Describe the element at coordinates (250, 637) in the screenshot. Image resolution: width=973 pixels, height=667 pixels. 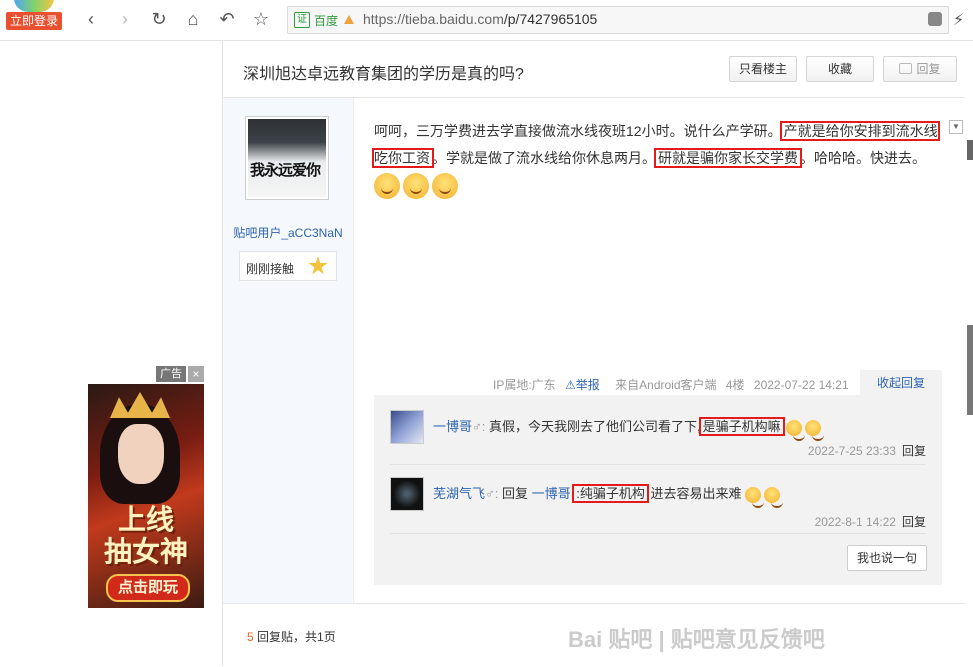
I see `reply-count-number: 5` at that location.